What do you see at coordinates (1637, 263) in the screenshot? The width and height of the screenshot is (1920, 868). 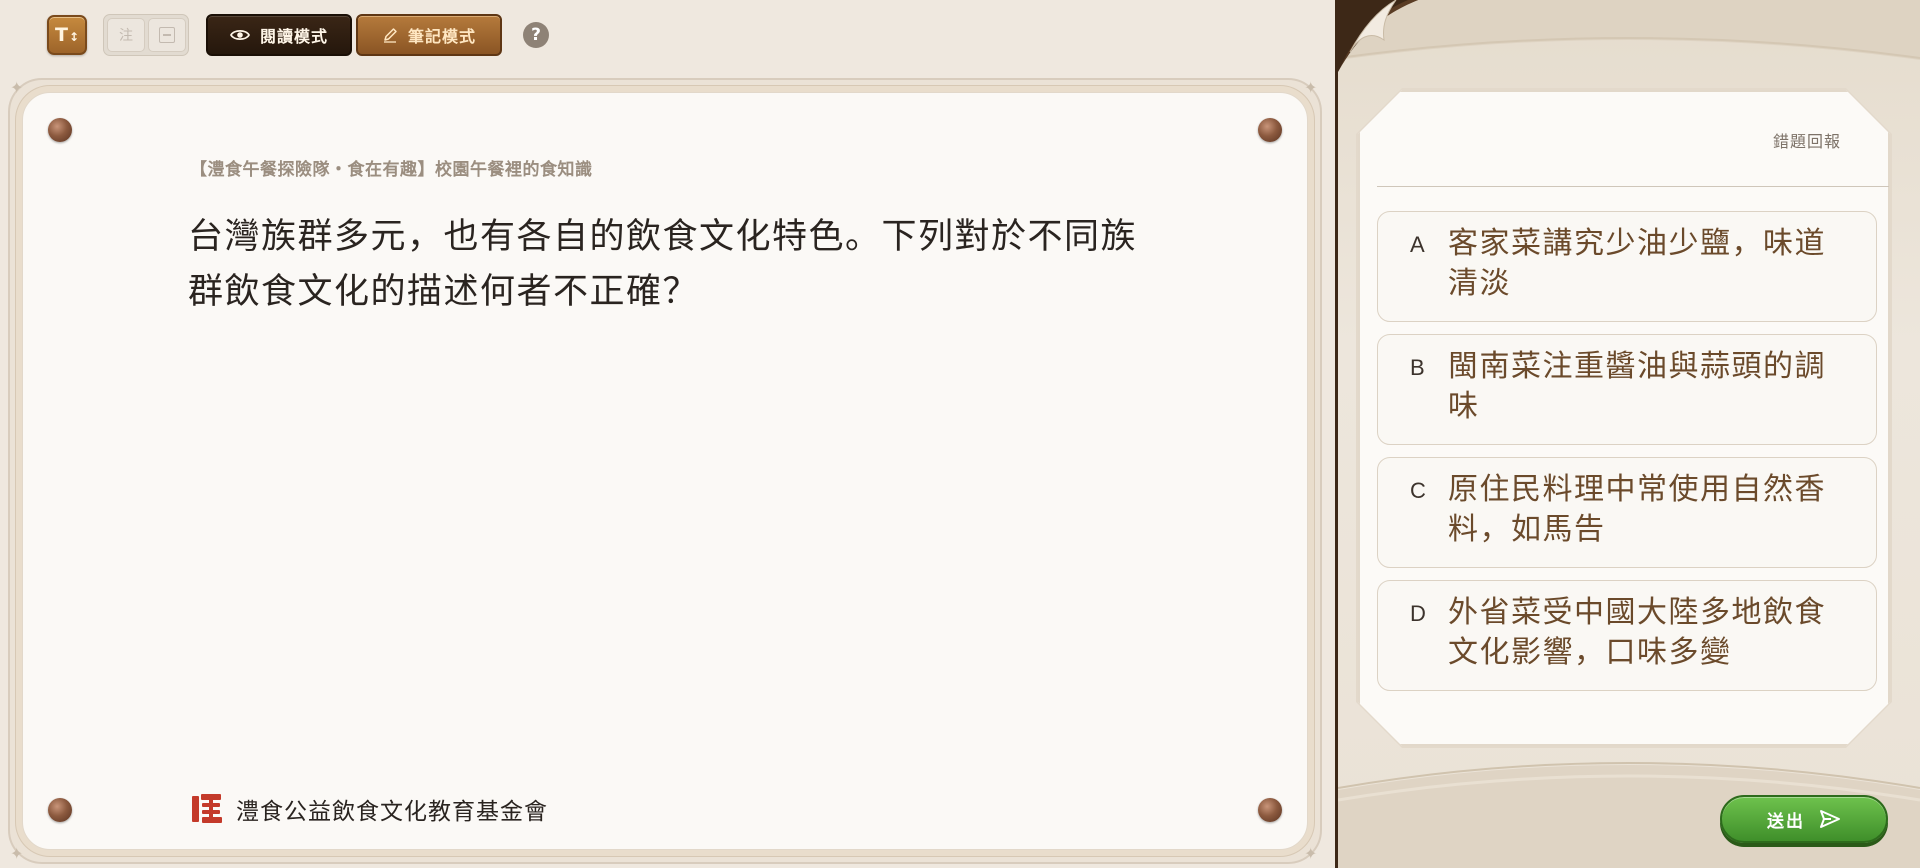 I see `option-text: 客家菜講究少油少鹽，味道清淡` at bounding box center [1637, 263].